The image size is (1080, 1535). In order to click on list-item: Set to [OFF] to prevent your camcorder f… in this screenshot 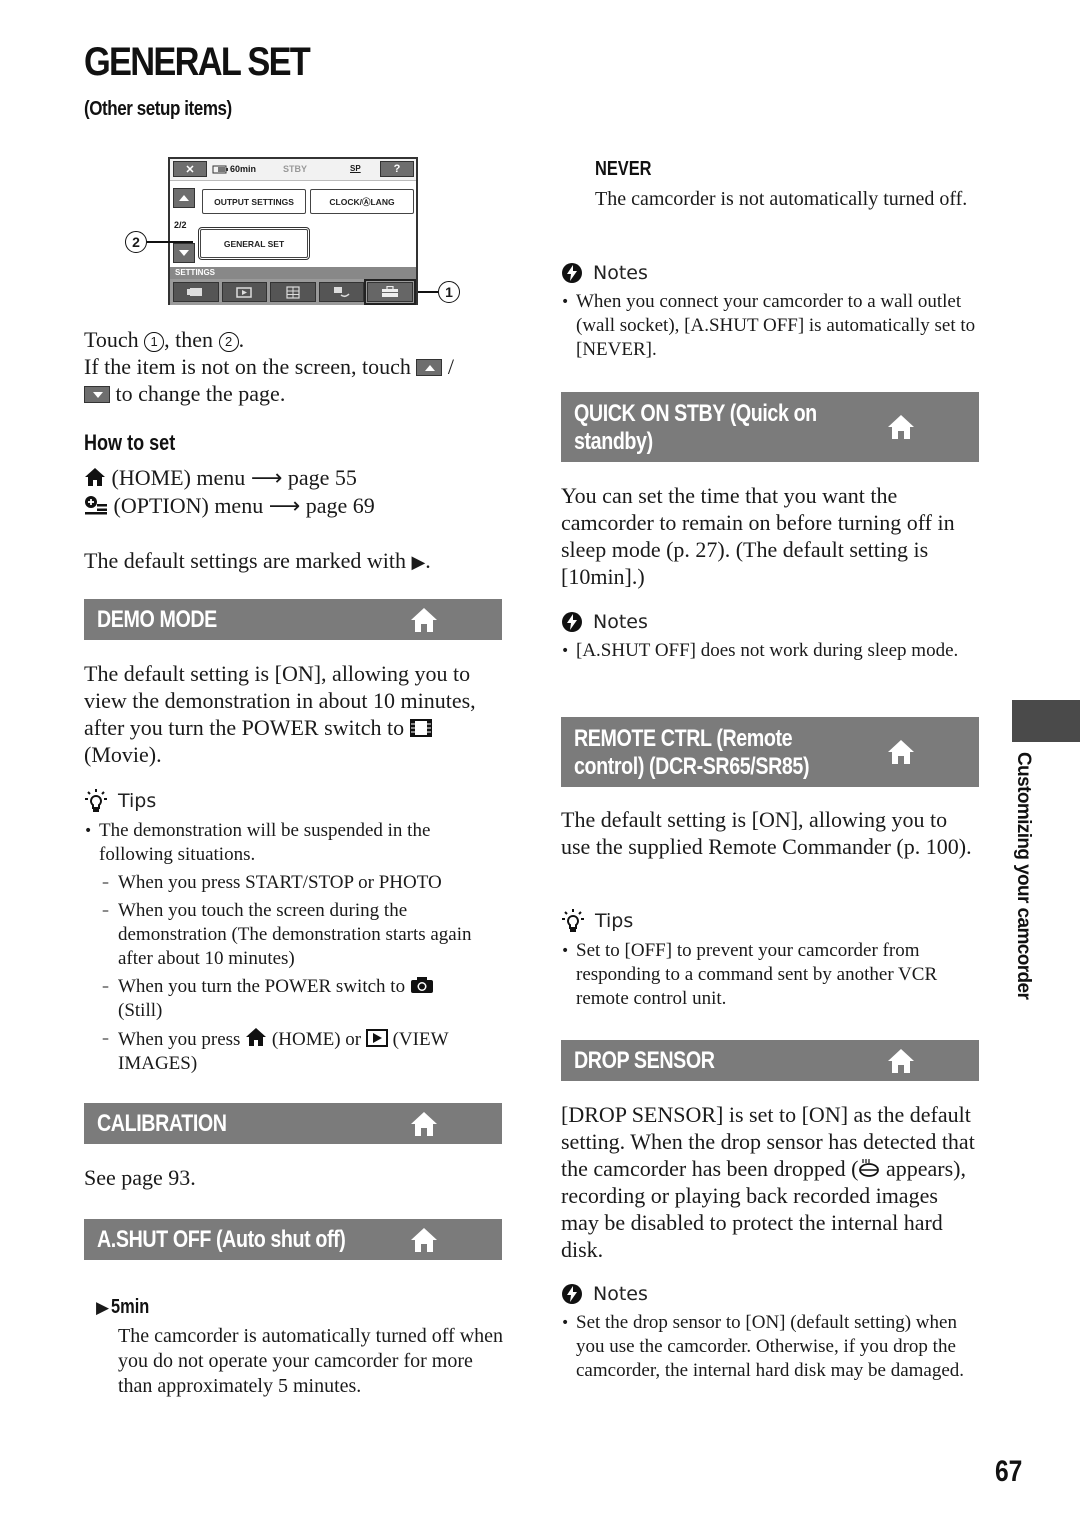, I will do `click(771, 975)`.